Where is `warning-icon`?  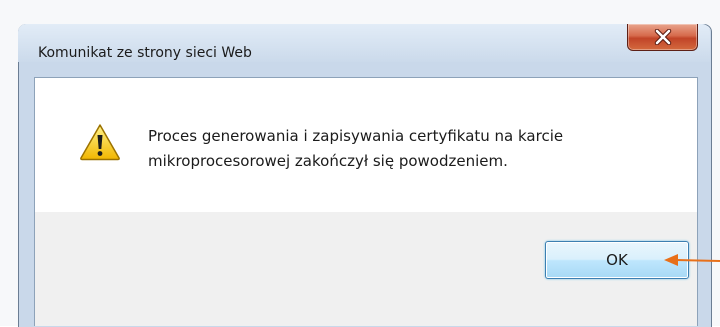
warning-icon is located at coordinates (100, 142).